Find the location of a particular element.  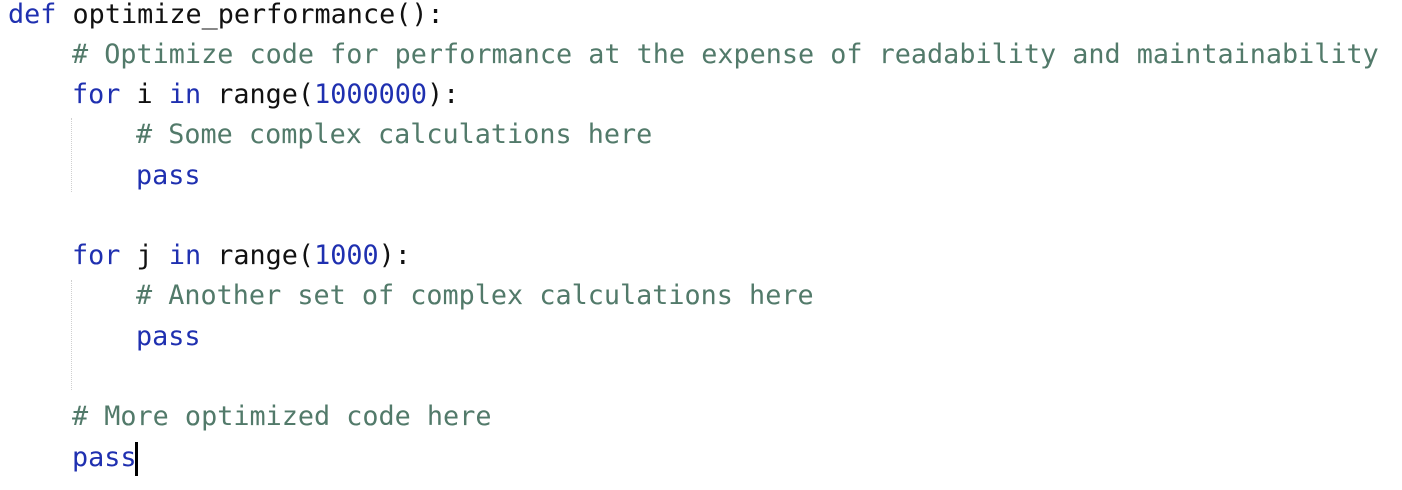

code-line-for-i: for i in range(1000000): is located at coordinates (265, 95).